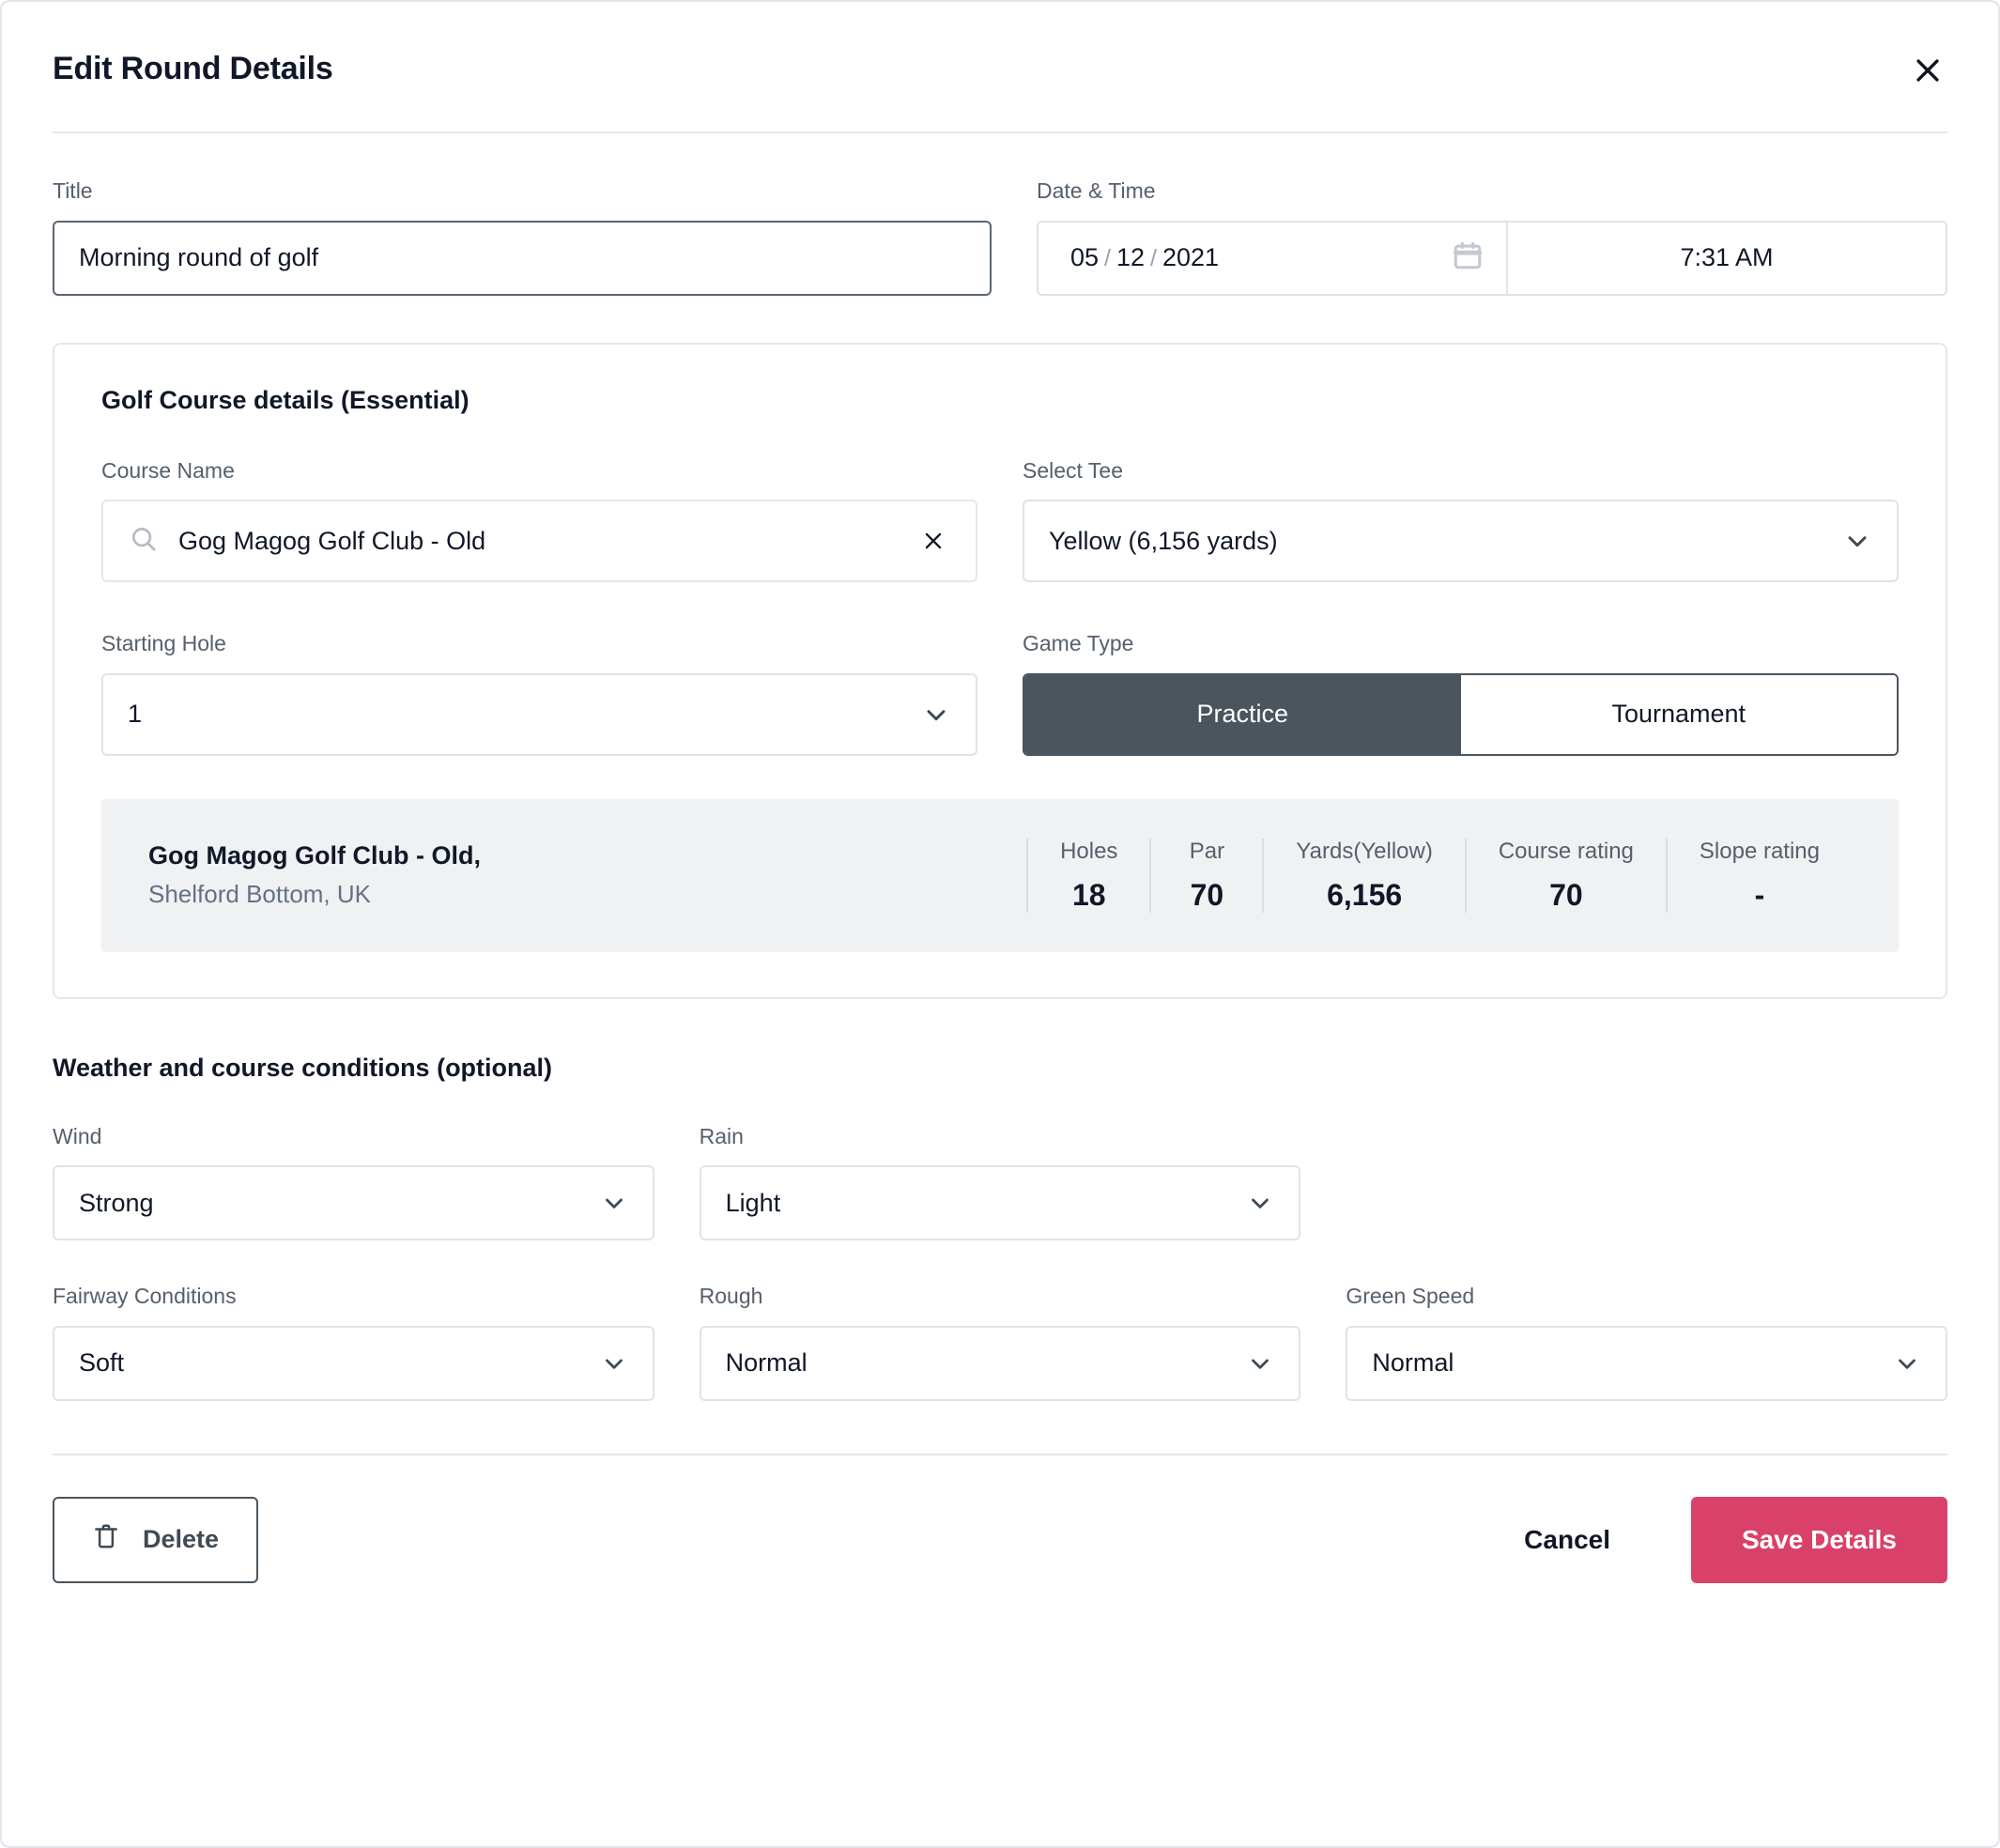  Describe the element at coordinates (1567, 1540) in the screenshot. I see `cancel-button: Cancel` at that location.